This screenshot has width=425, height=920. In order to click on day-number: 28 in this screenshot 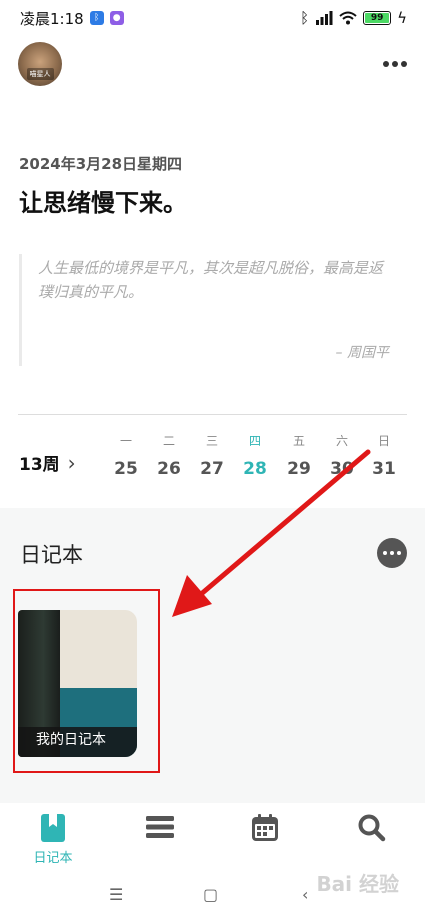, I will do `click(255, 469)`.